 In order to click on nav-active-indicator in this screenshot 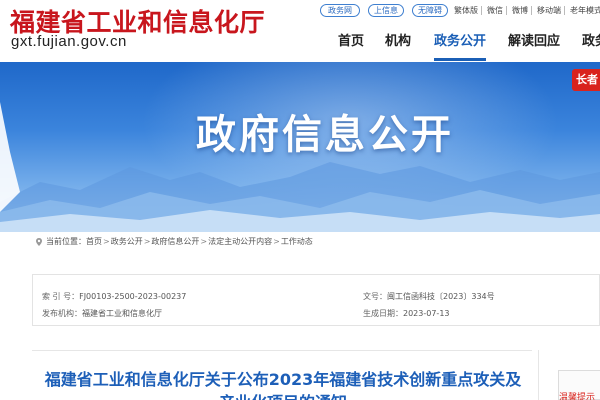, I will do `click(460, 59)`.